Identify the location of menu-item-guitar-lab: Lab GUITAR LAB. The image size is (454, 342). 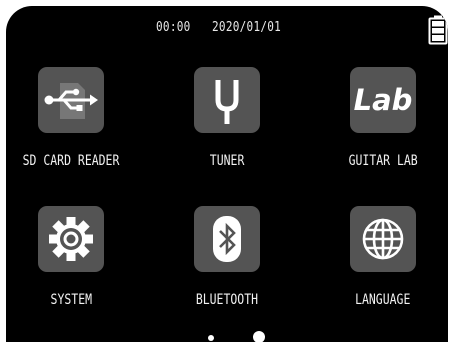
(383, 126).